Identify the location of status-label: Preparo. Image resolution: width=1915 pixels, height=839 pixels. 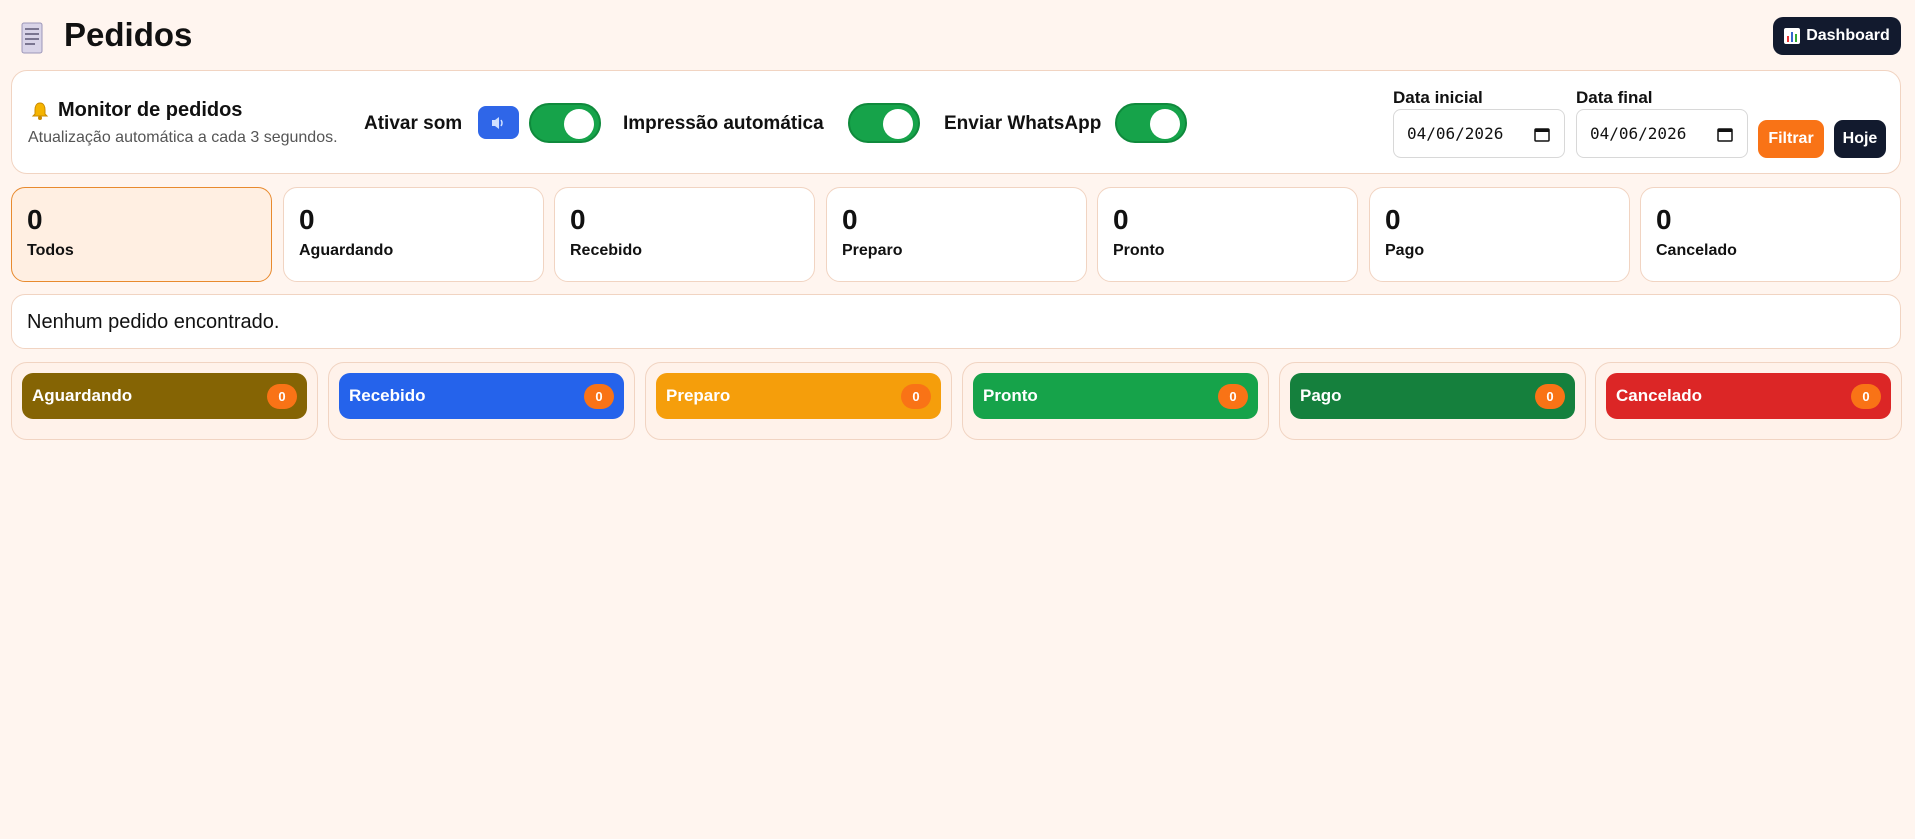
(872, 250).